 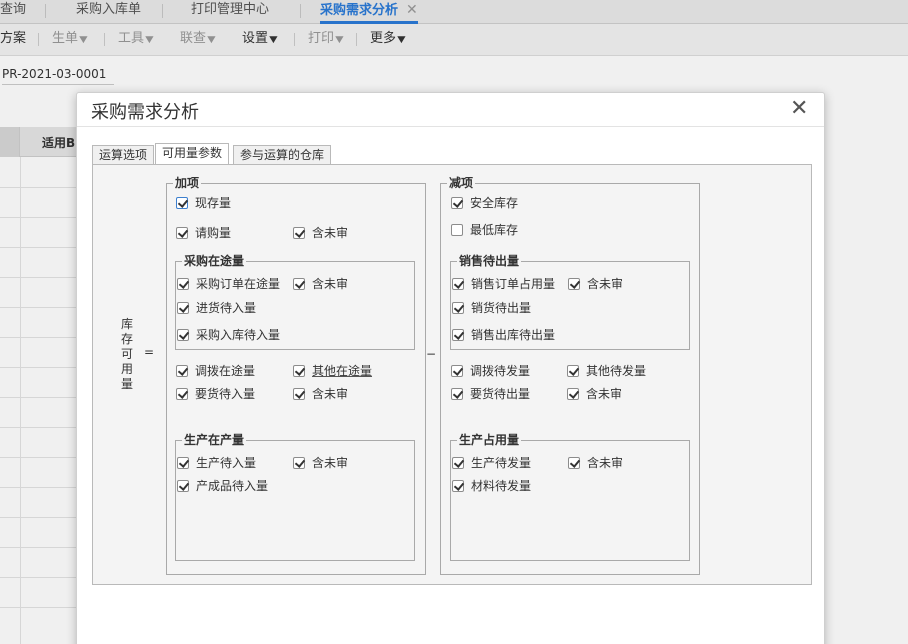 I want to click on checkbox-requisition-pending-receipt: 要货待入量, so click(x=215, y=394).